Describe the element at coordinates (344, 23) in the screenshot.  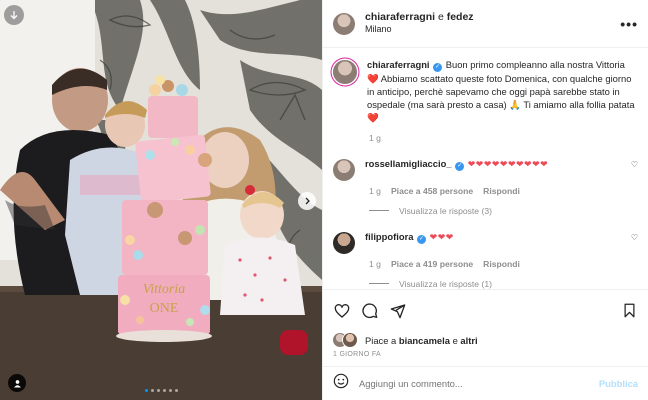
I see `author-avatar` at that location.